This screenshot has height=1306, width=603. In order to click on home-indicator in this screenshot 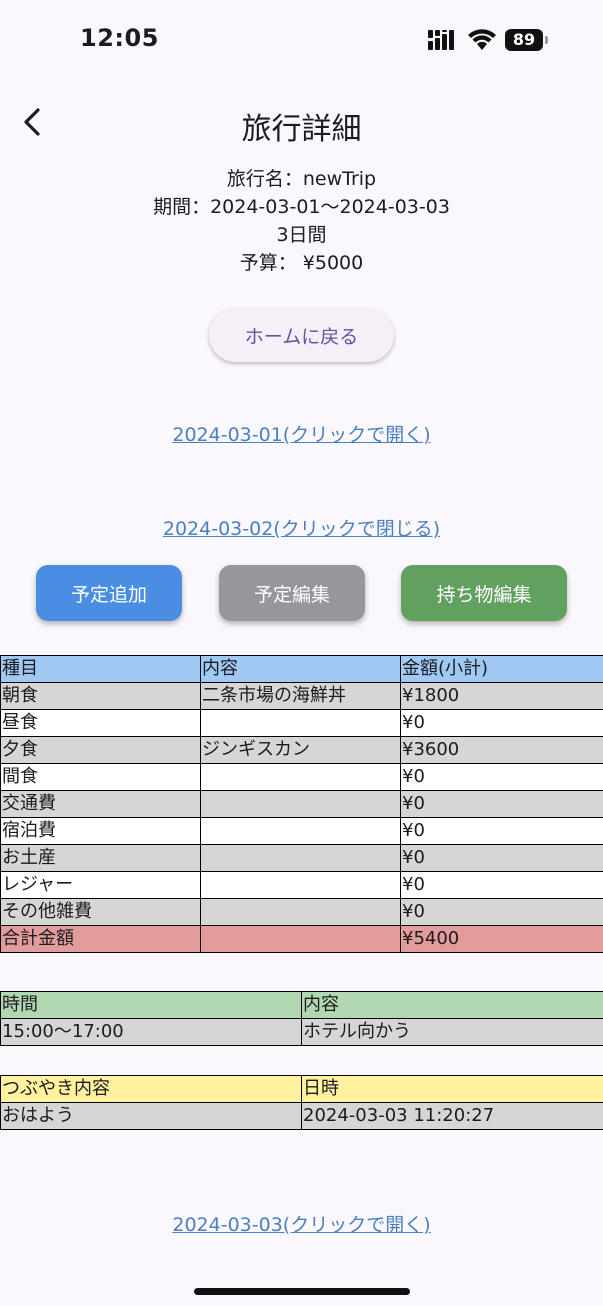, I will do `click(302, 1291)`.